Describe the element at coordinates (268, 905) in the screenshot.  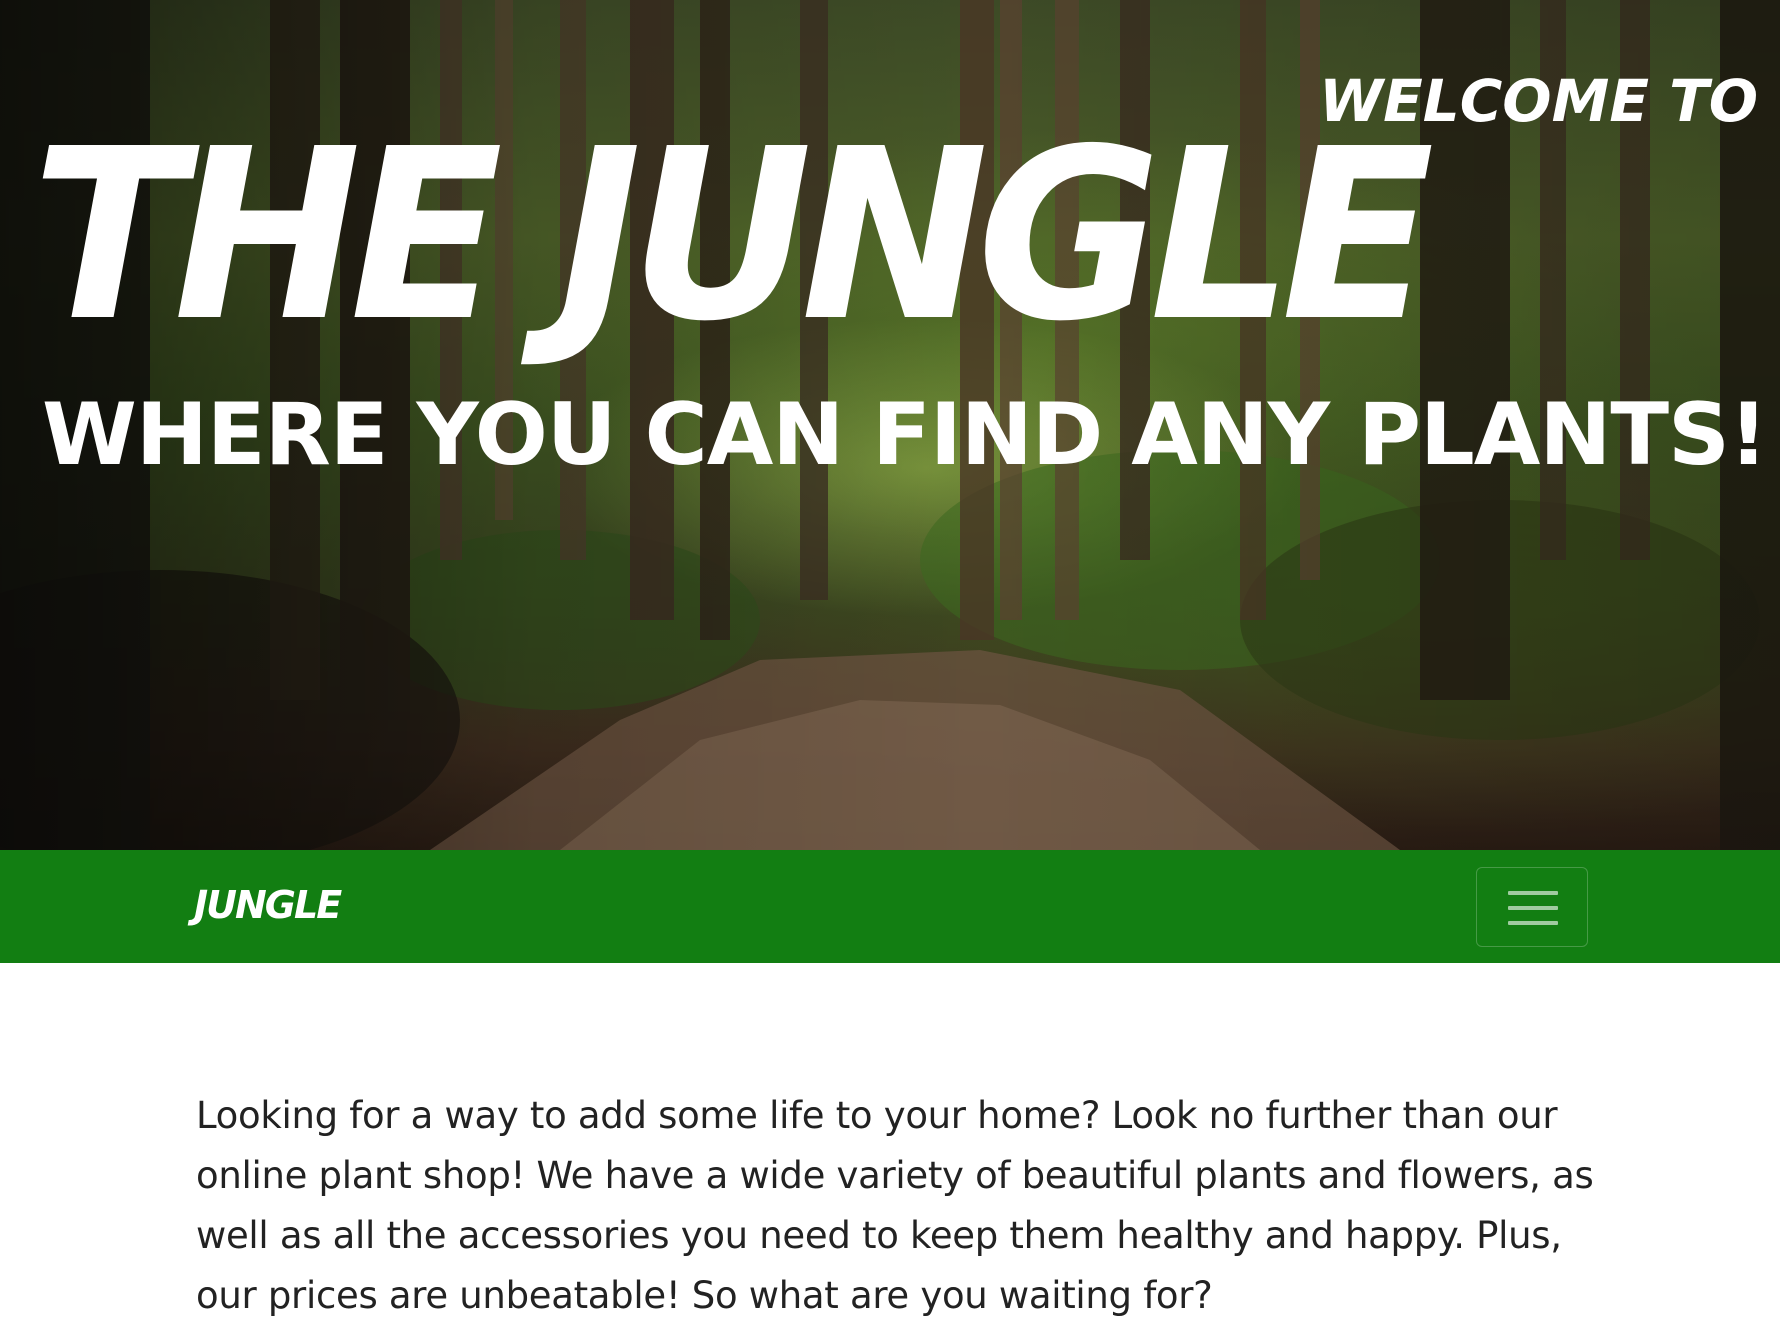
I see `navbar-brand-link: JUNGLE` at that location.